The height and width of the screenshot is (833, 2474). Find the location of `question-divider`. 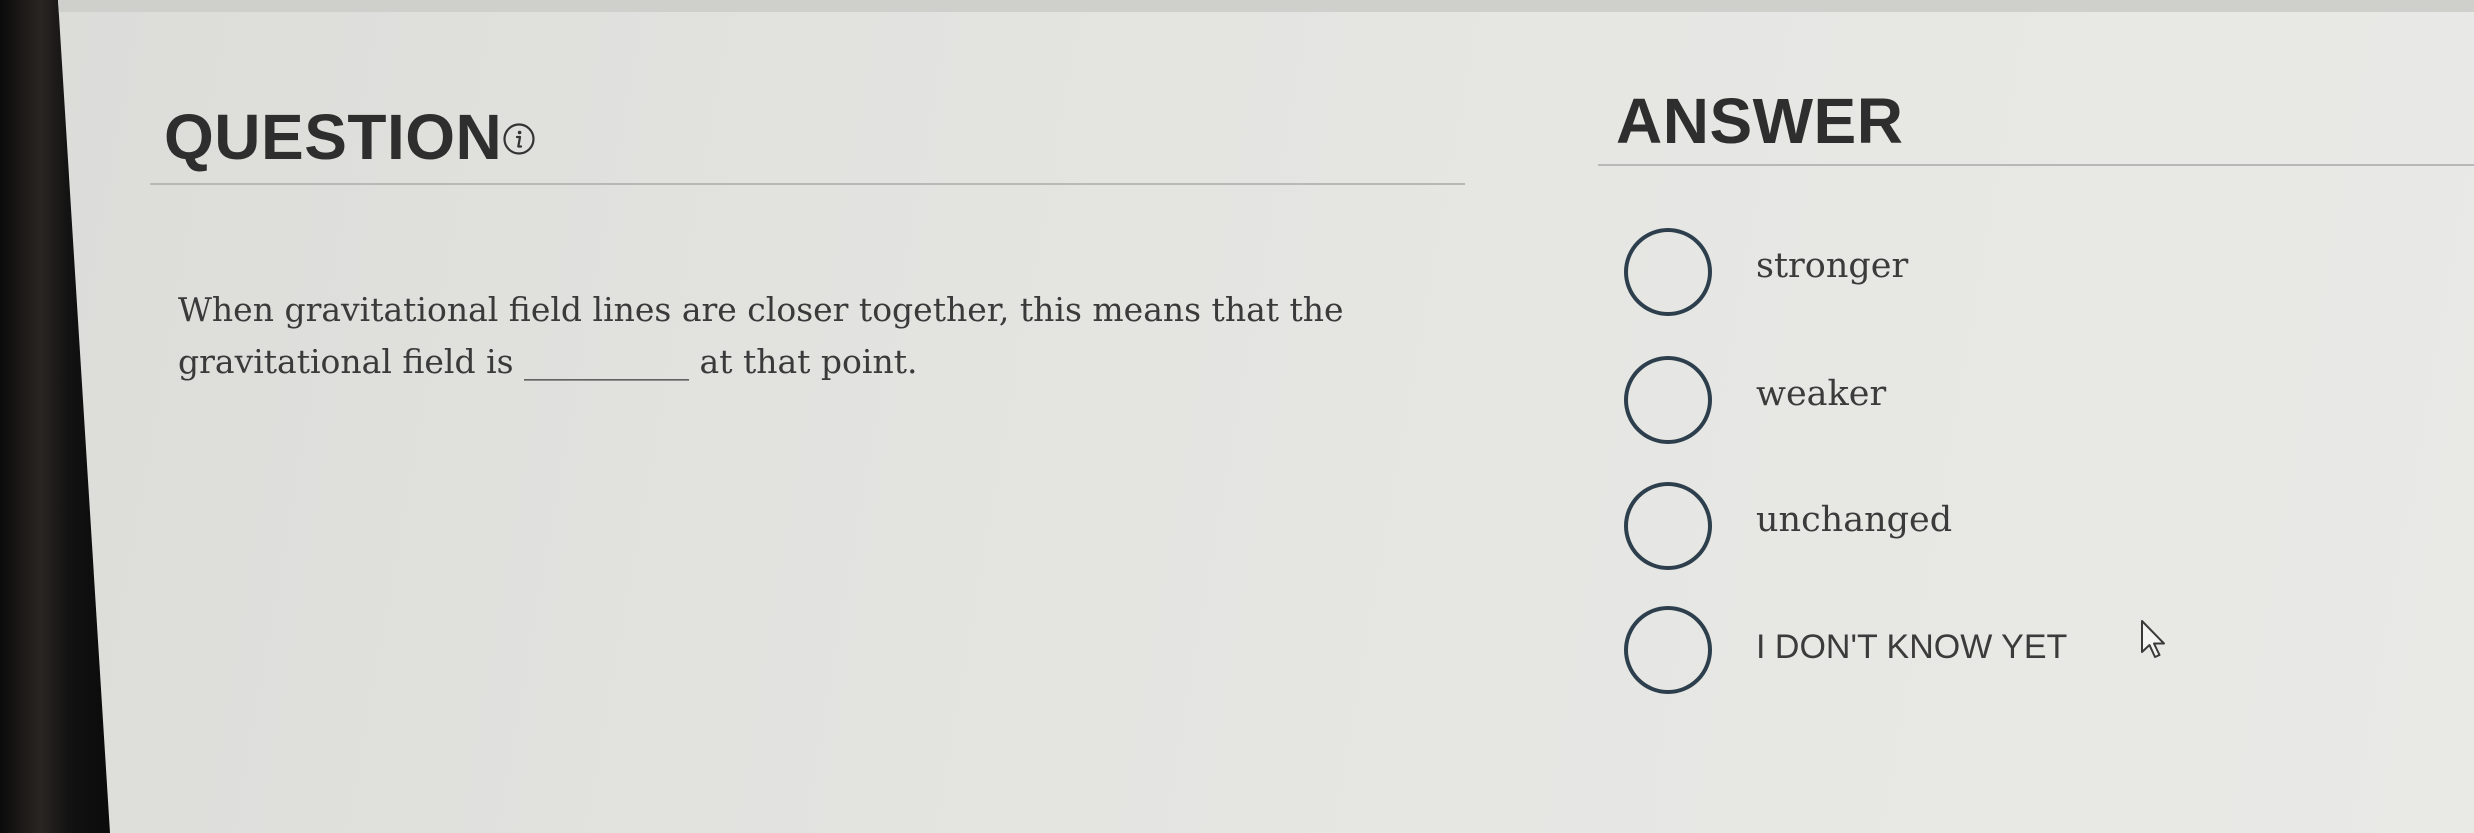

question-divider is located at coordinates (807, 184).